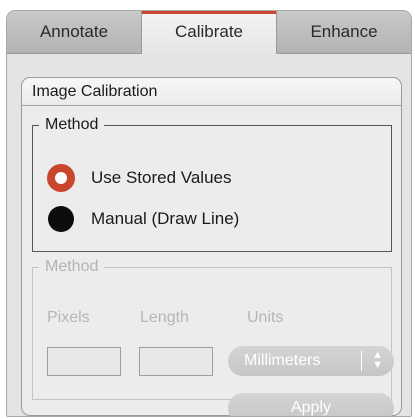 The height and width of the screenshot is (419, 415). Describe the element at coordinates (176, 361) in the screenshot. I see `length-input` at that location.